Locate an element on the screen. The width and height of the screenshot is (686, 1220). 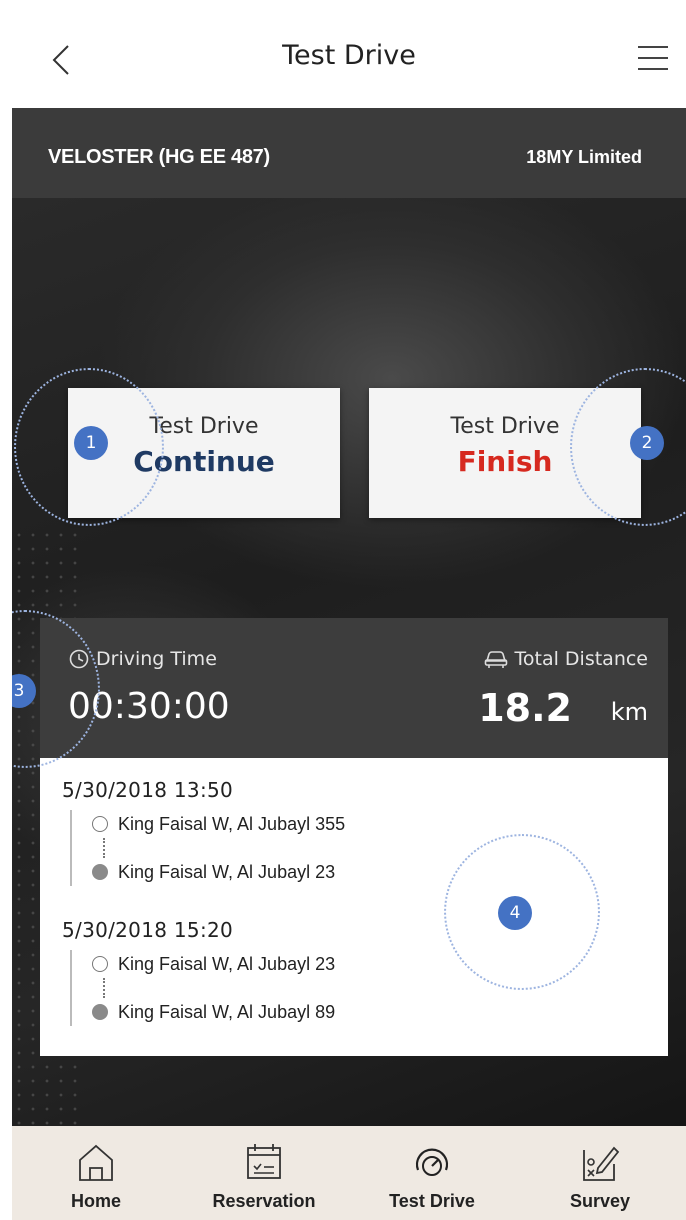
end-address: King Faisal W, Al Jubayl 23 is located at coordinates (227, 871).